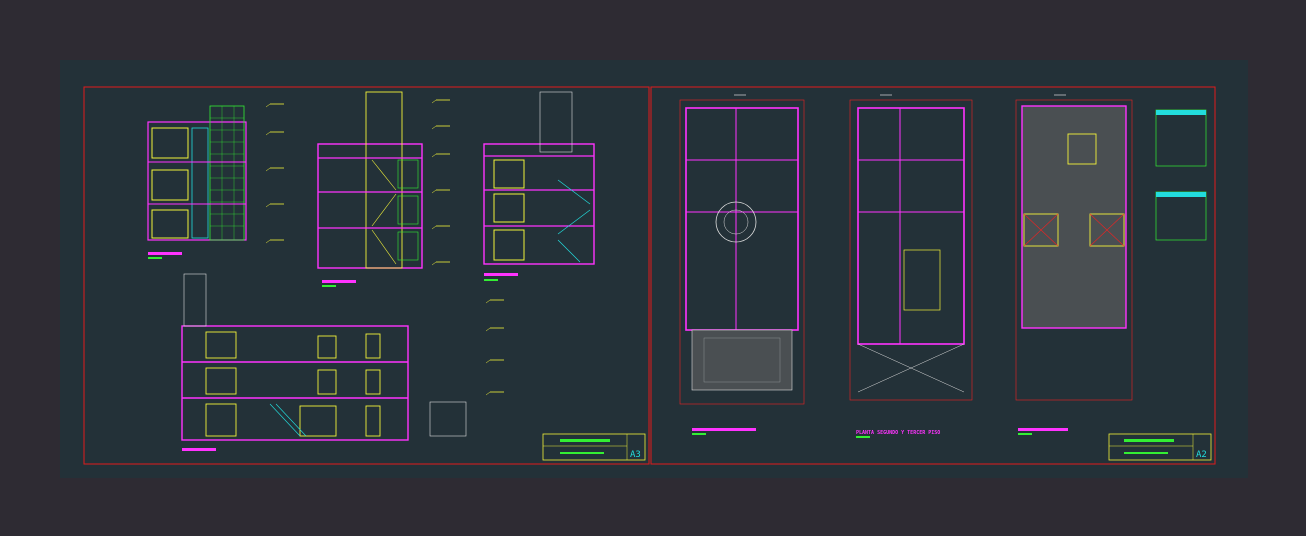  Describe the element at coordinates (635, 455) in the screenshot. I see `sheet-number-left: A3` at that location.